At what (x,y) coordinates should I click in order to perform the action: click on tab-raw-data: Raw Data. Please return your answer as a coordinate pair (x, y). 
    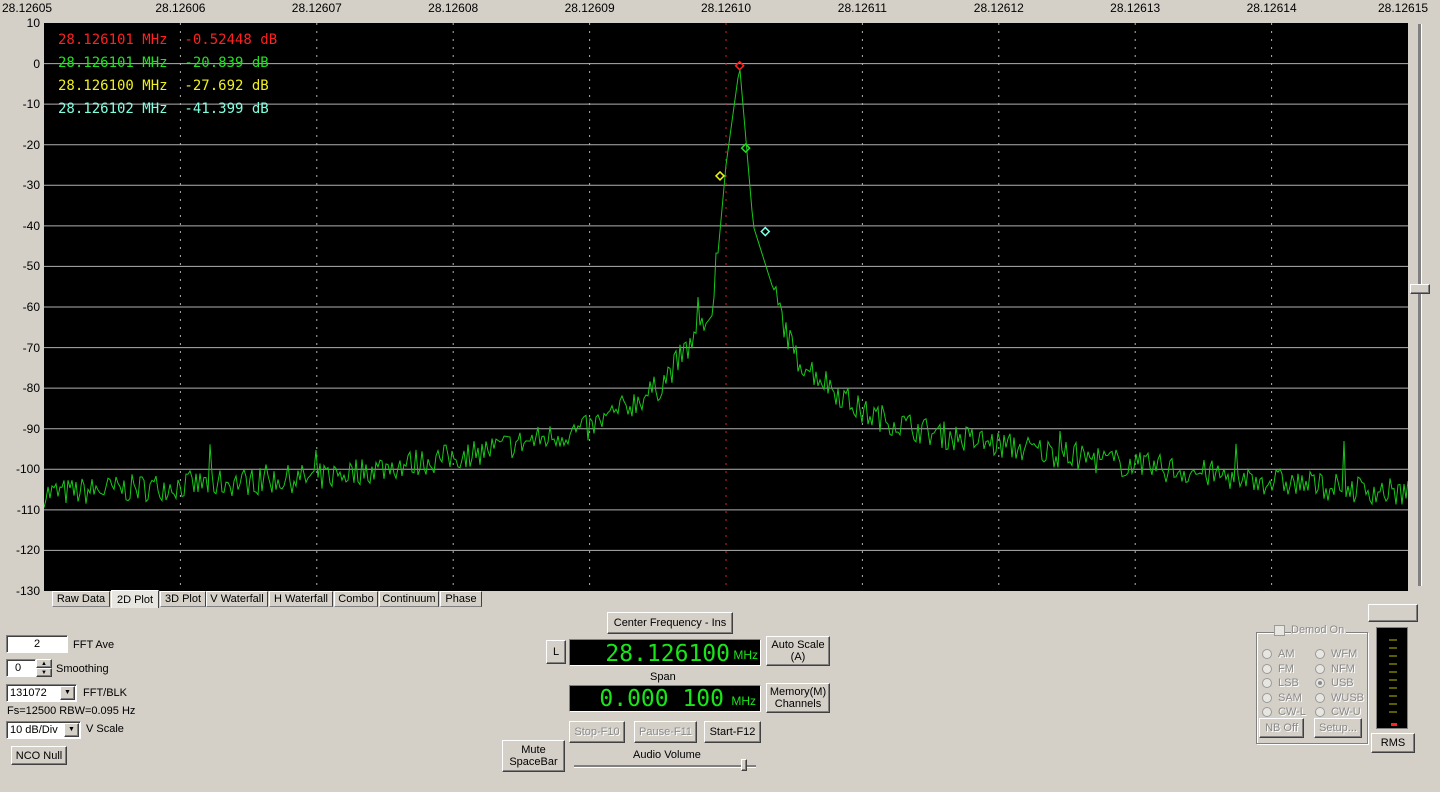
    Looking at the image, I should click on (81, 599).